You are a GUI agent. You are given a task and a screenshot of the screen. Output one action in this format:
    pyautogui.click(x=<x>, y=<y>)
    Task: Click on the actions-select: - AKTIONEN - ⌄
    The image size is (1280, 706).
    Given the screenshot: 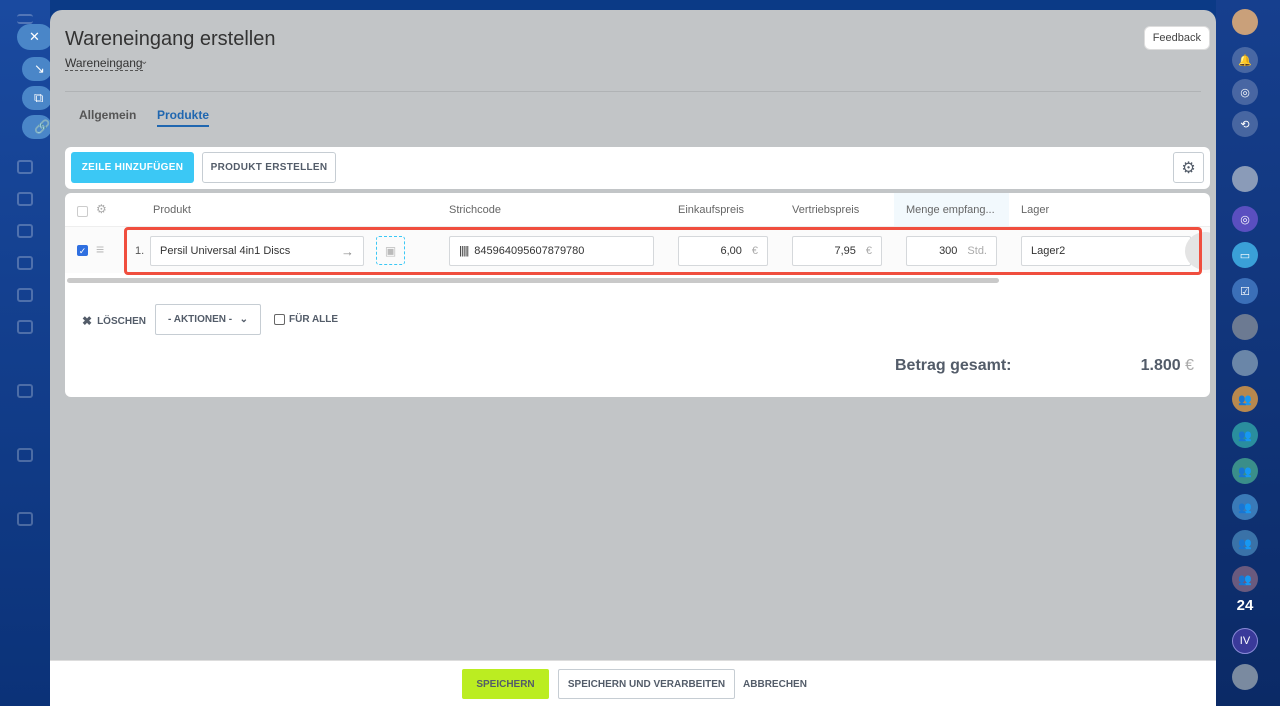 What is the action you would take?
    pyautogui.click(x=208, y=319)
    